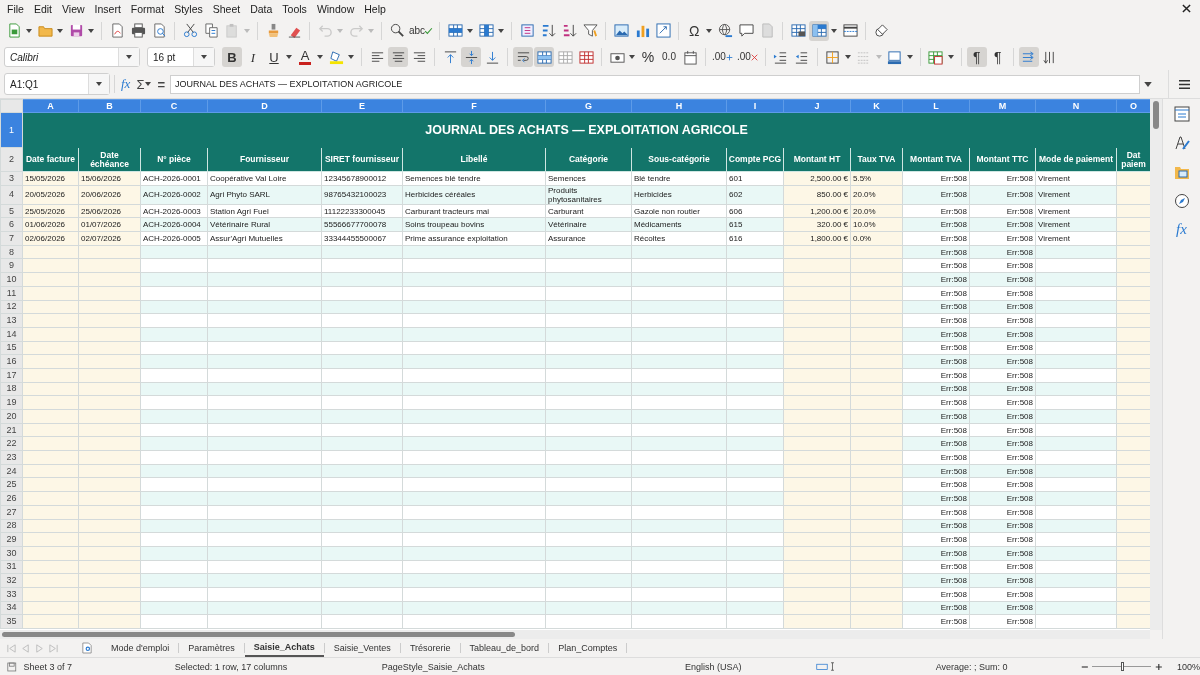  Describe the element at coordinates (398, 57) in the screenshot. I see `align-center-icon` at that location.